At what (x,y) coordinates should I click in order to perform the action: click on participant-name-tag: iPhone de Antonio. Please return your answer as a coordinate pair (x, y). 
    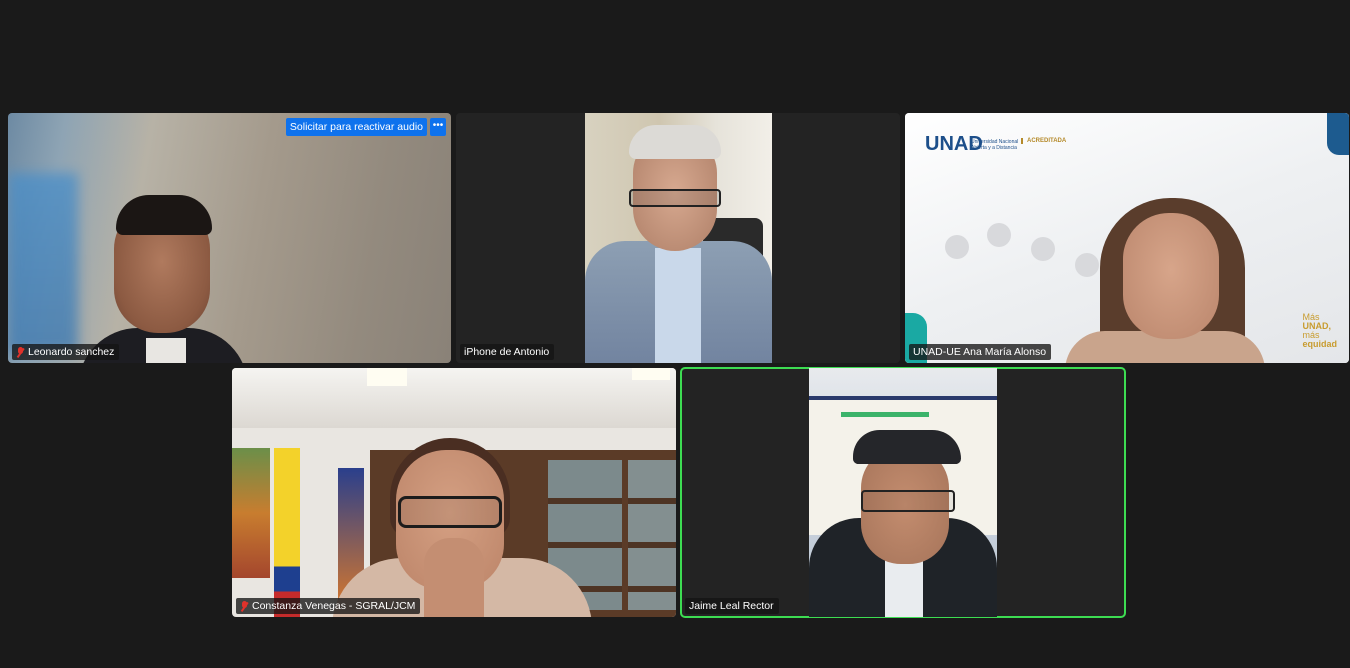
    Looking at the image, I should click on (507, 352).